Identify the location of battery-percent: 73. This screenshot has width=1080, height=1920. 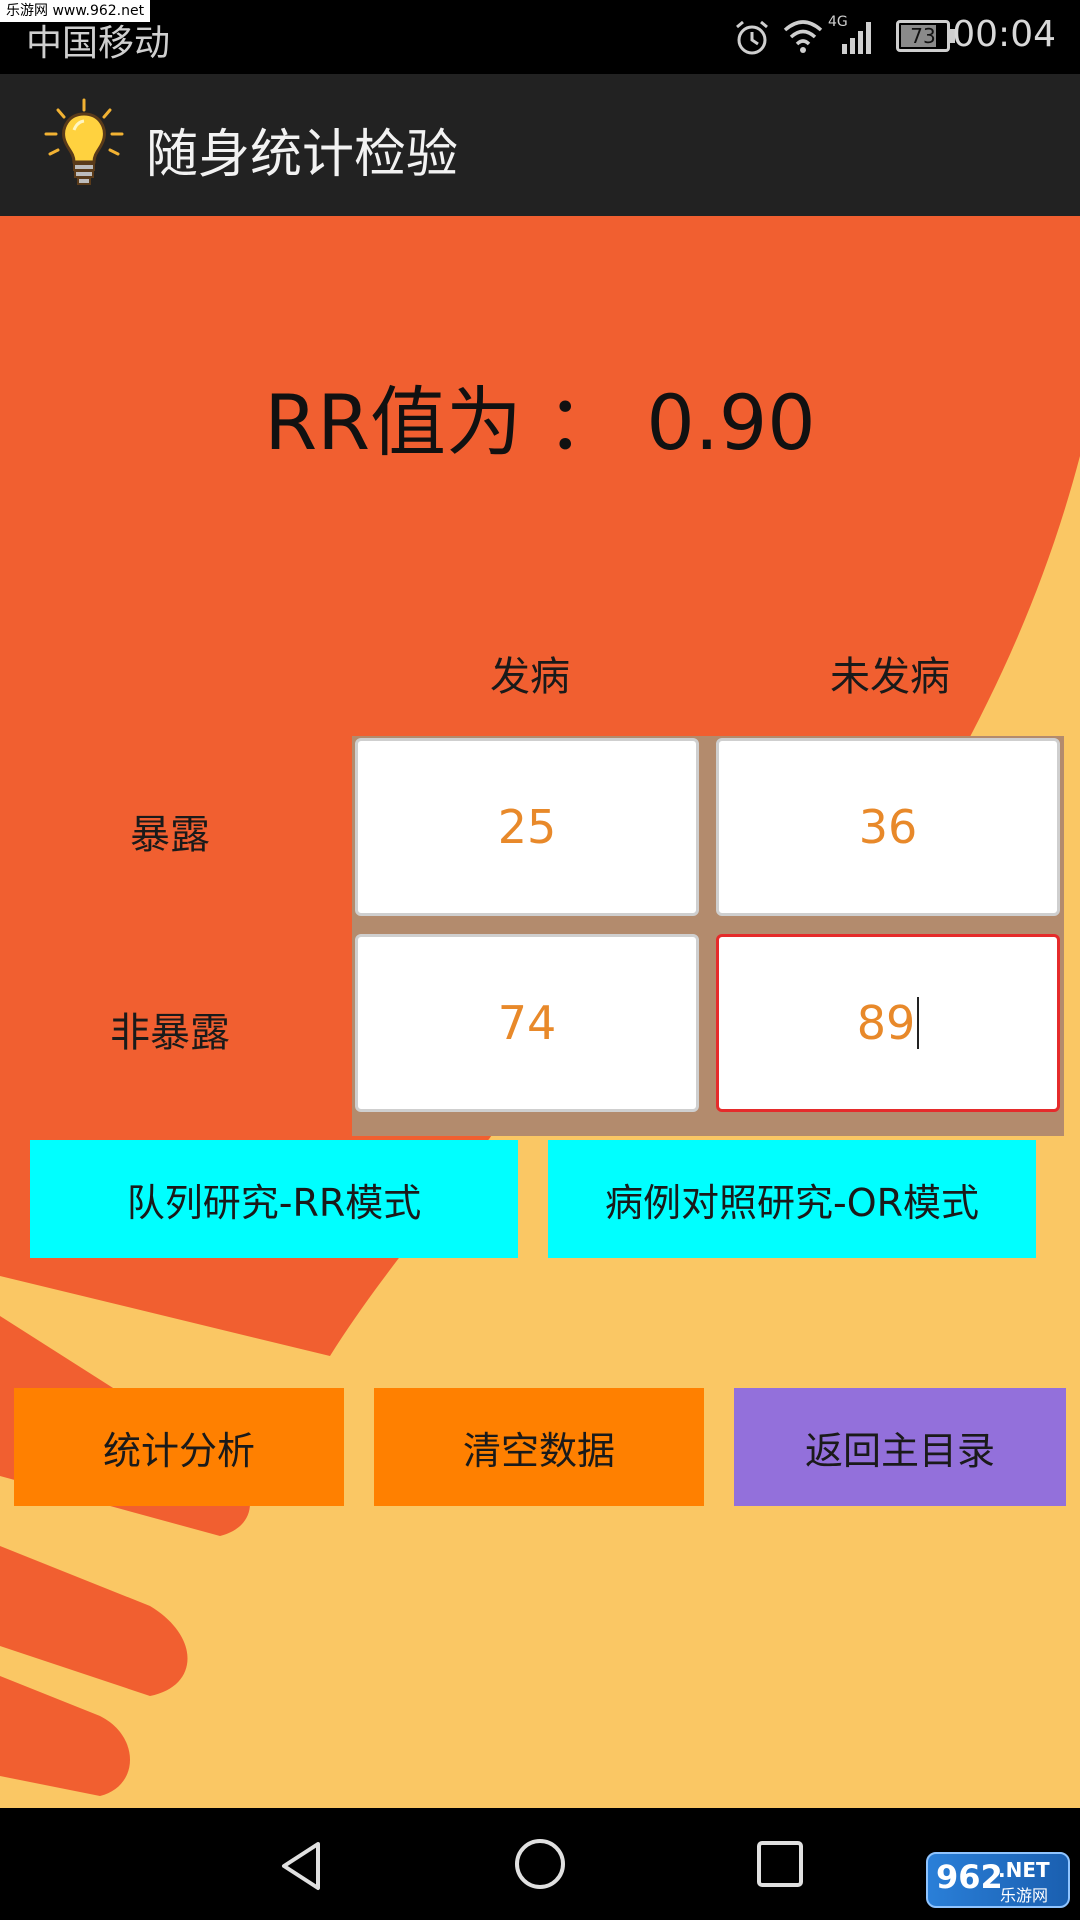
(923, 36).